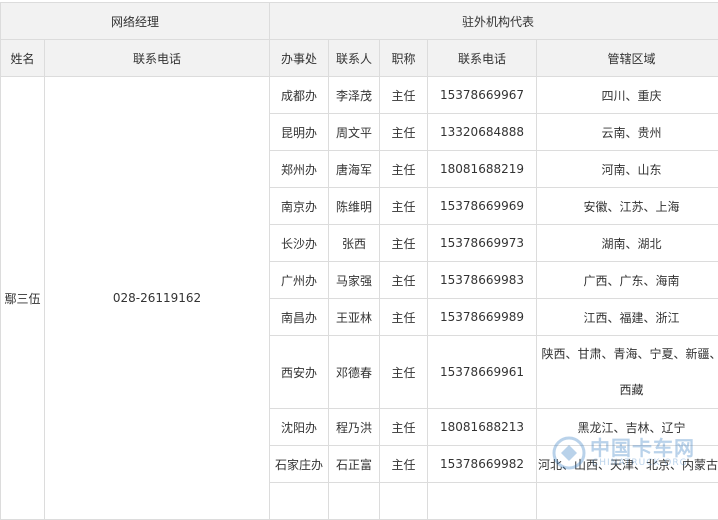  What do you see at coordinates (354, 317) in the screenshot?
I see `contact-name: 王亚林` at bounding box center [354, 317].